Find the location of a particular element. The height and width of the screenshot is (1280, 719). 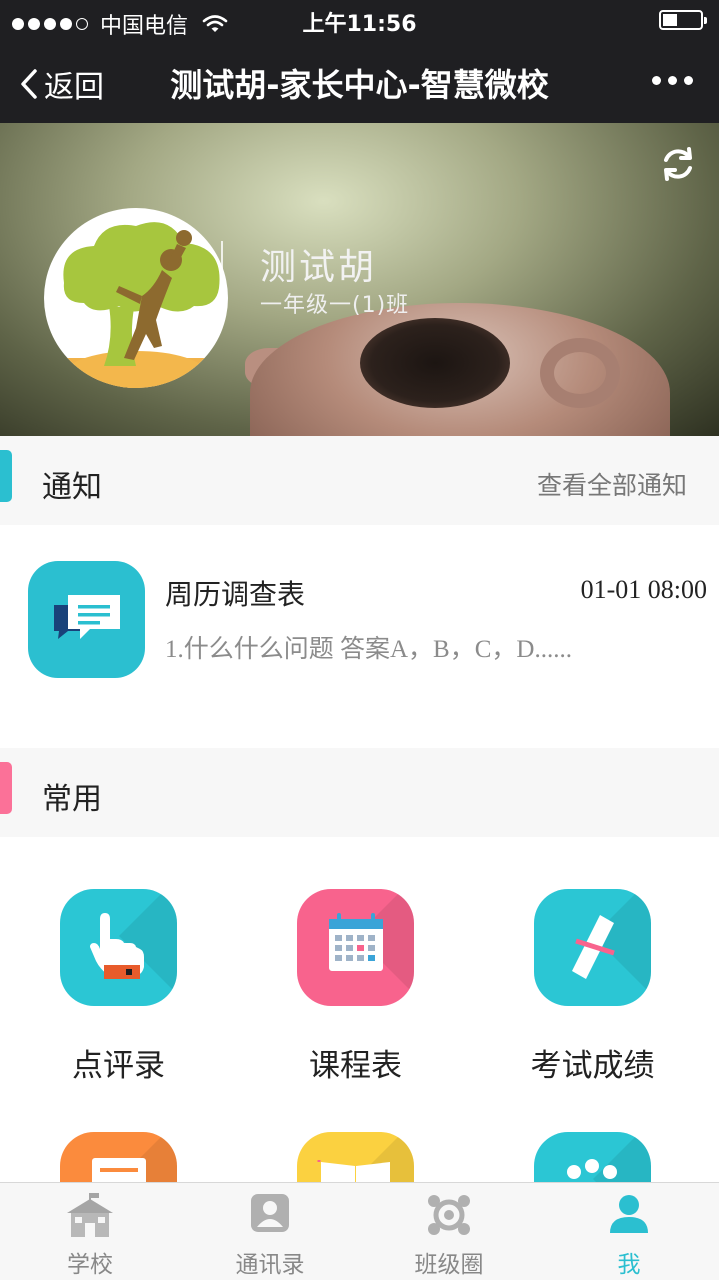

app-groups is located at coordinates (592, 1157).